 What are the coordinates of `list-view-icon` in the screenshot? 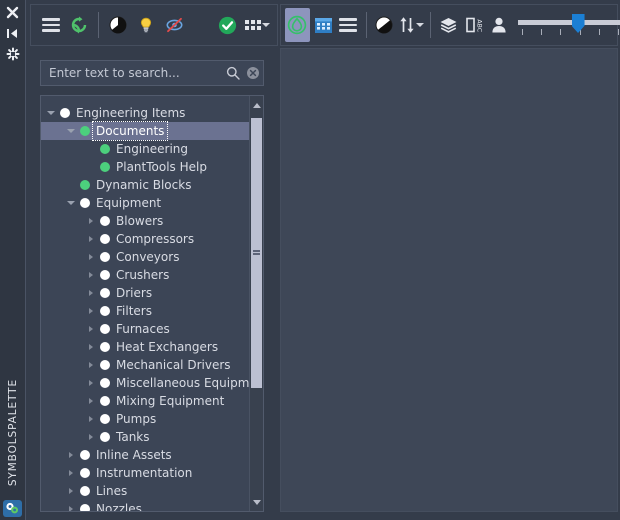 It's located at (348, 25).